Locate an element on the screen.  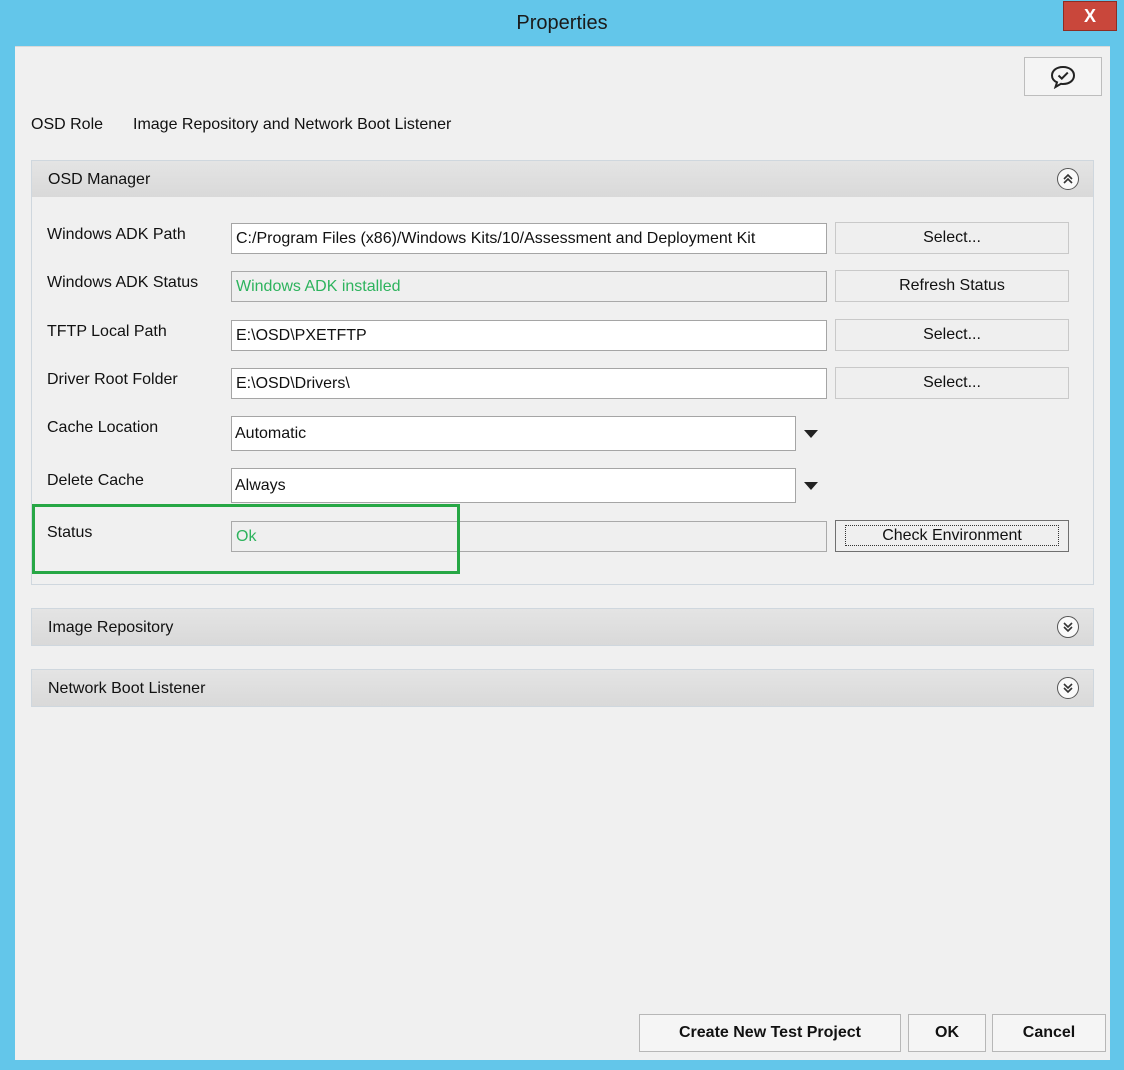
refresh-status-button: Refresh Status is located at coordinates (952, 286).